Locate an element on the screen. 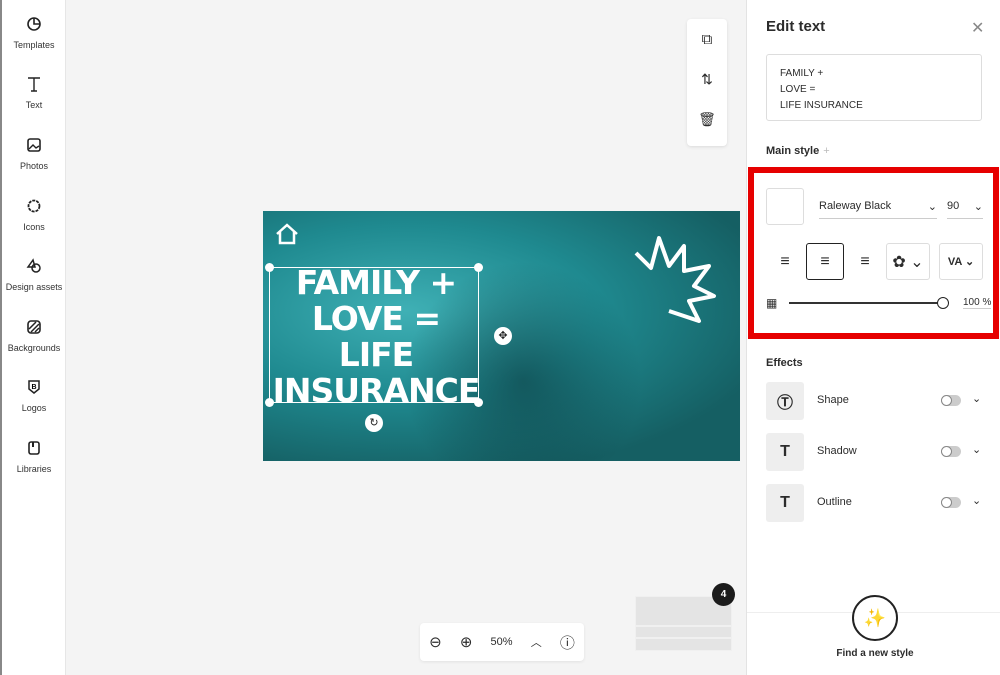  font-size-select: 90 ⌄ is located at coordinates (965, 209).